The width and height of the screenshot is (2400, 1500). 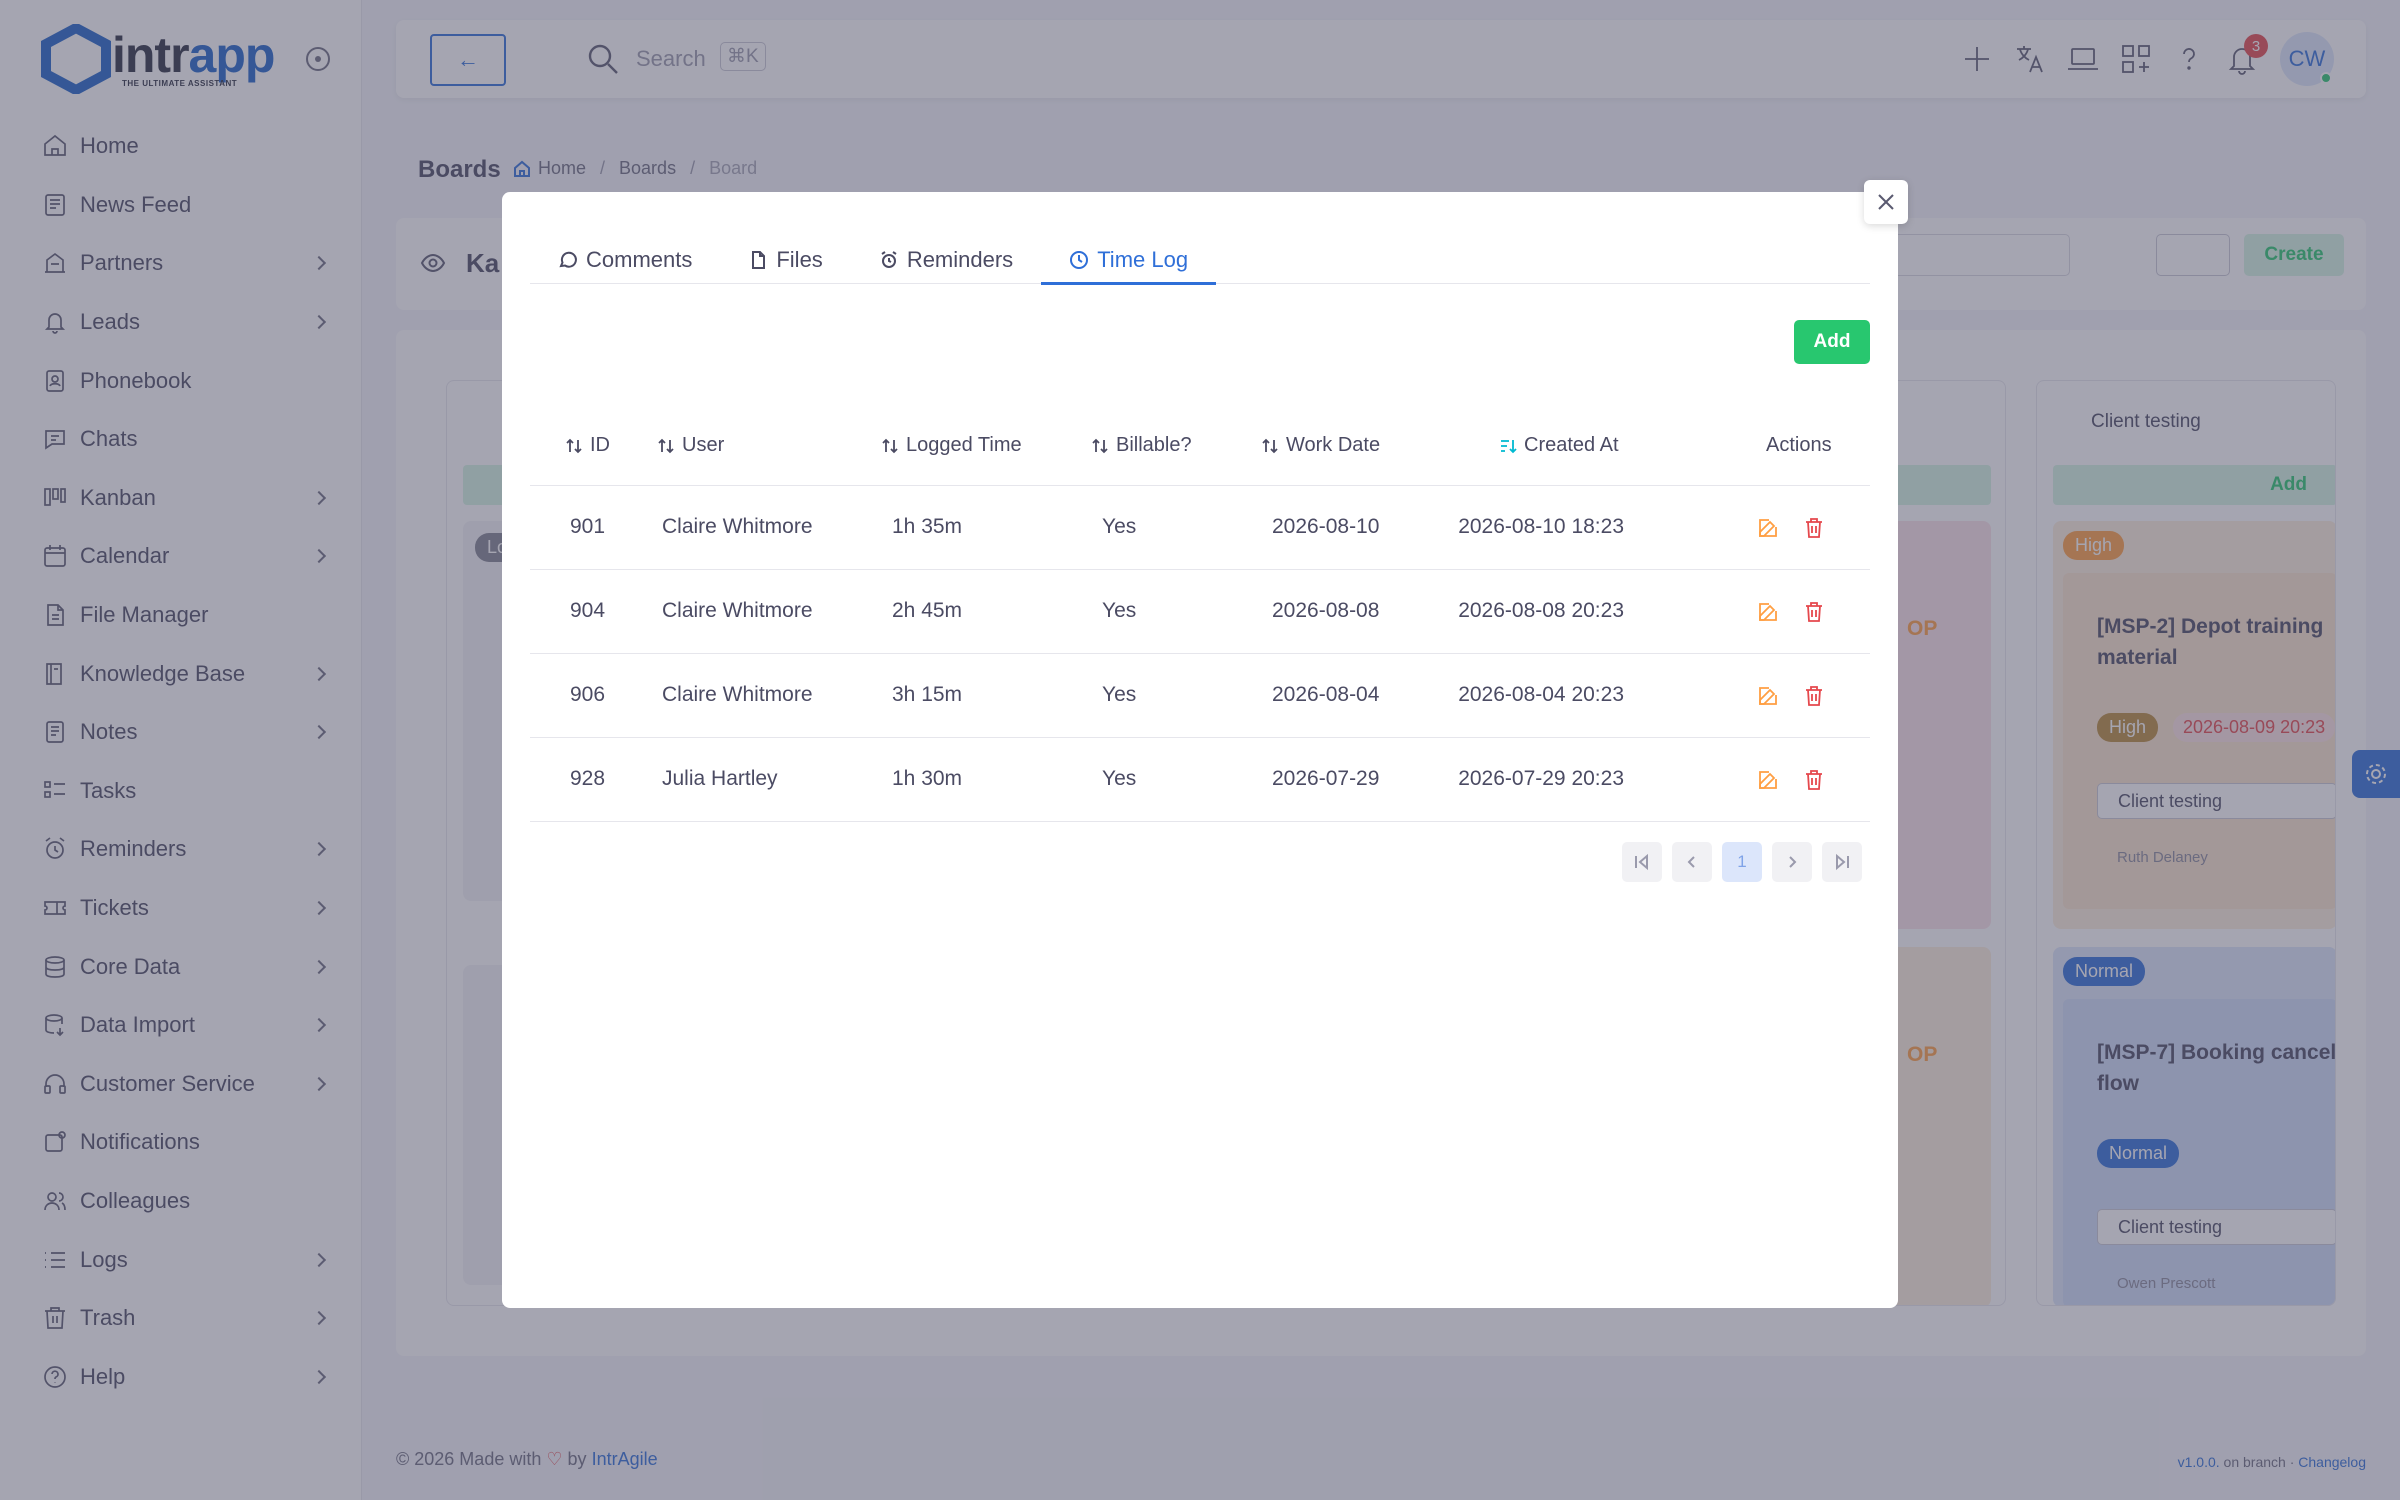 I want to click on page-button-1: 1, so click(x=1742, y=862).